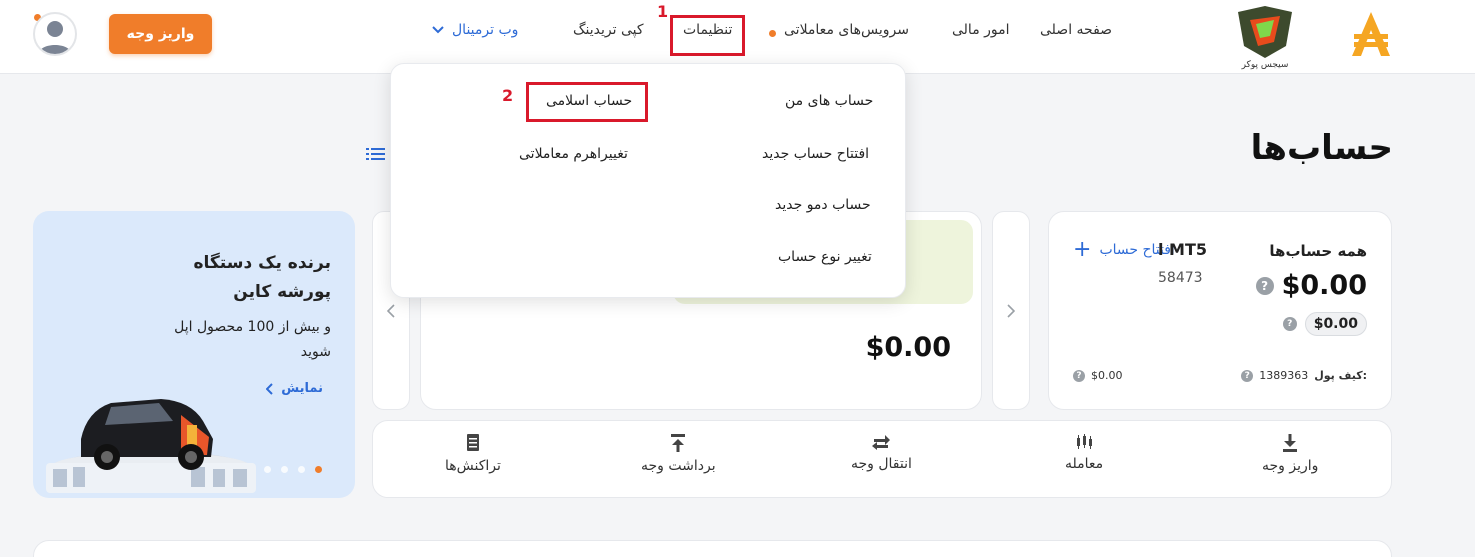  Describe the element at coordinates (1107, 375) in the screenshot. I see `wallet-balance: $0.00` at that location.